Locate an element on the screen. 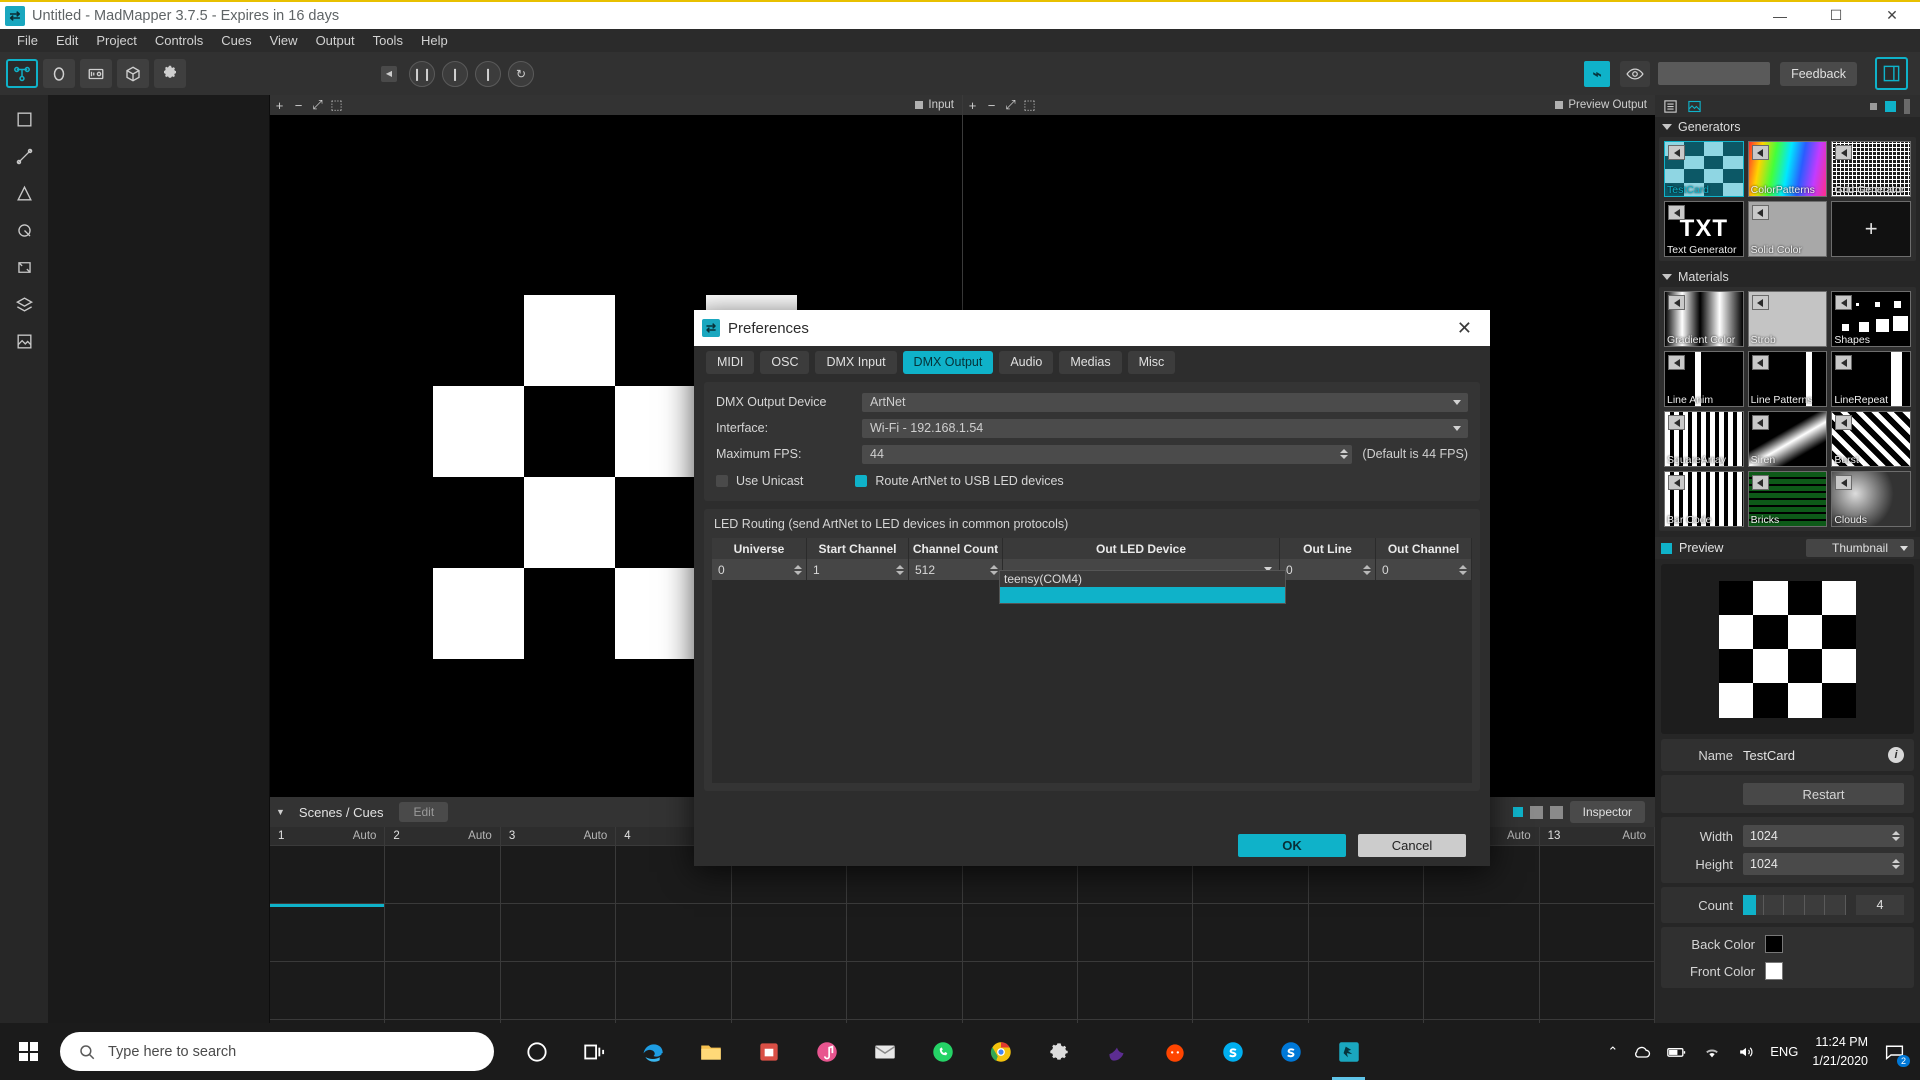 The width and height of the screenshot is (1920, 1080). menu-view: View is located at coordinates (284, 40).